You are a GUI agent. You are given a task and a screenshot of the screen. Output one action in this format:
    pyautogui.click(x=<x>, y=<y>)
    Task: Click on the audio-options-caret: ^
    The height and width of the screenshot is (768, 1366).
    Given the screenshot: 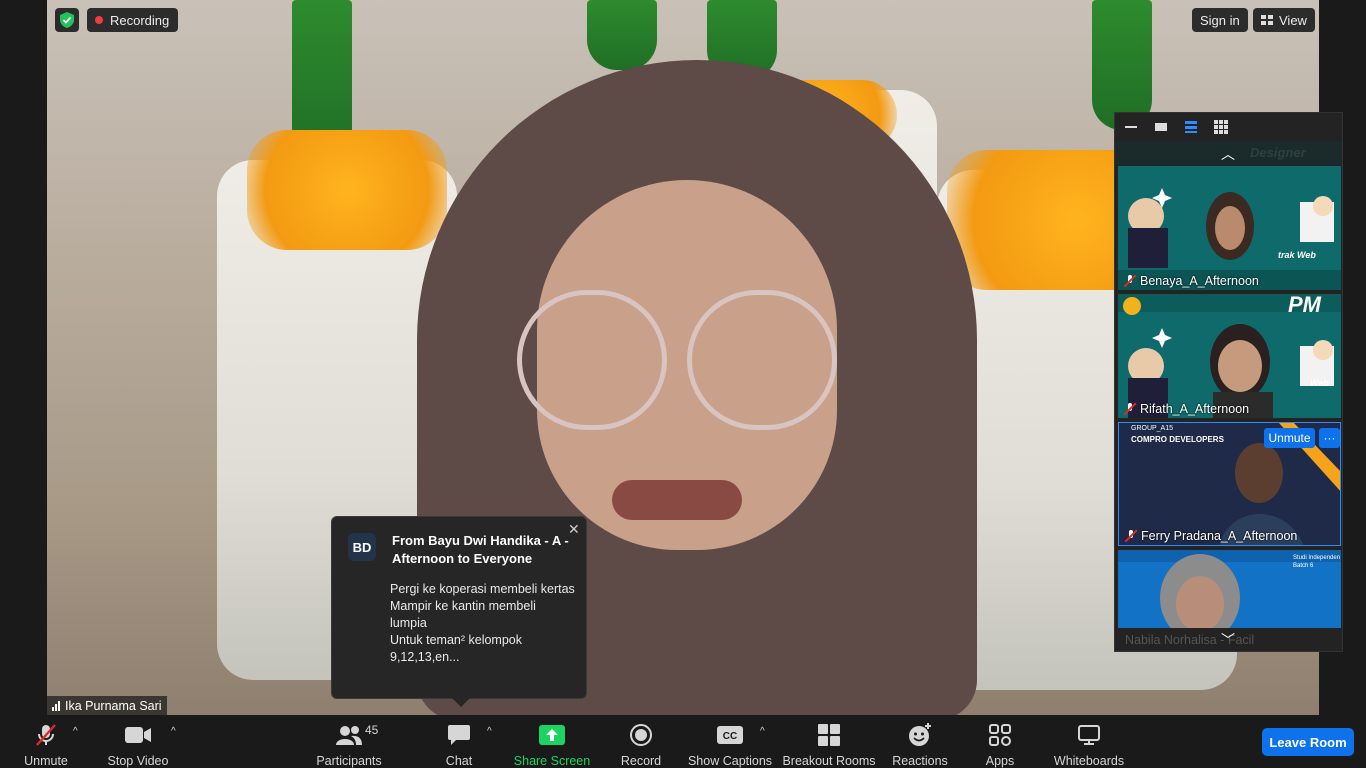 What is the action you would take?
    pyautogui.click(x=75, y=731)
    